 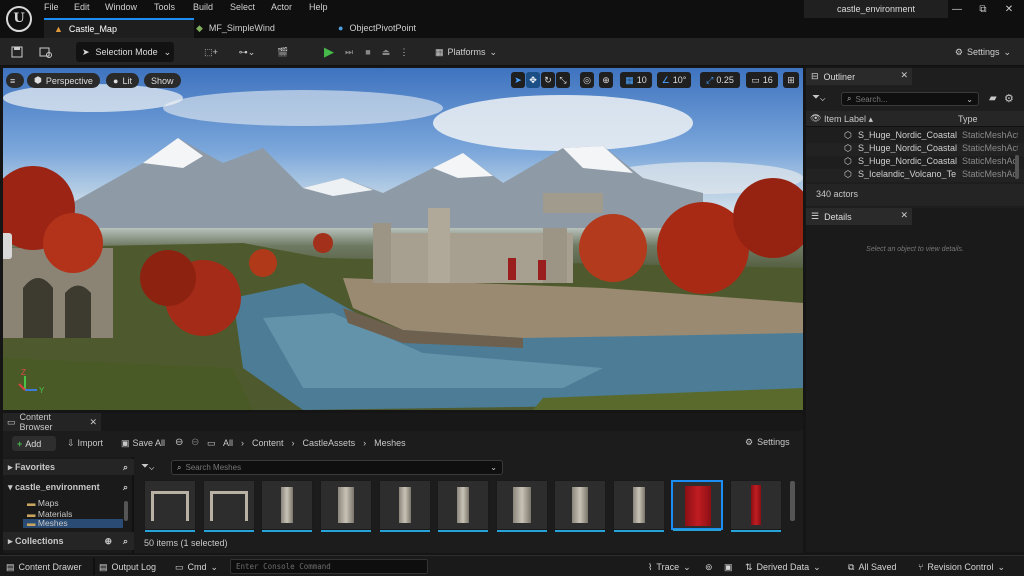 What do you see at coordinates (548, 80) in the screenshot?
I see `rotate-tool-icon: ↻` at bounding box center [548, 80].